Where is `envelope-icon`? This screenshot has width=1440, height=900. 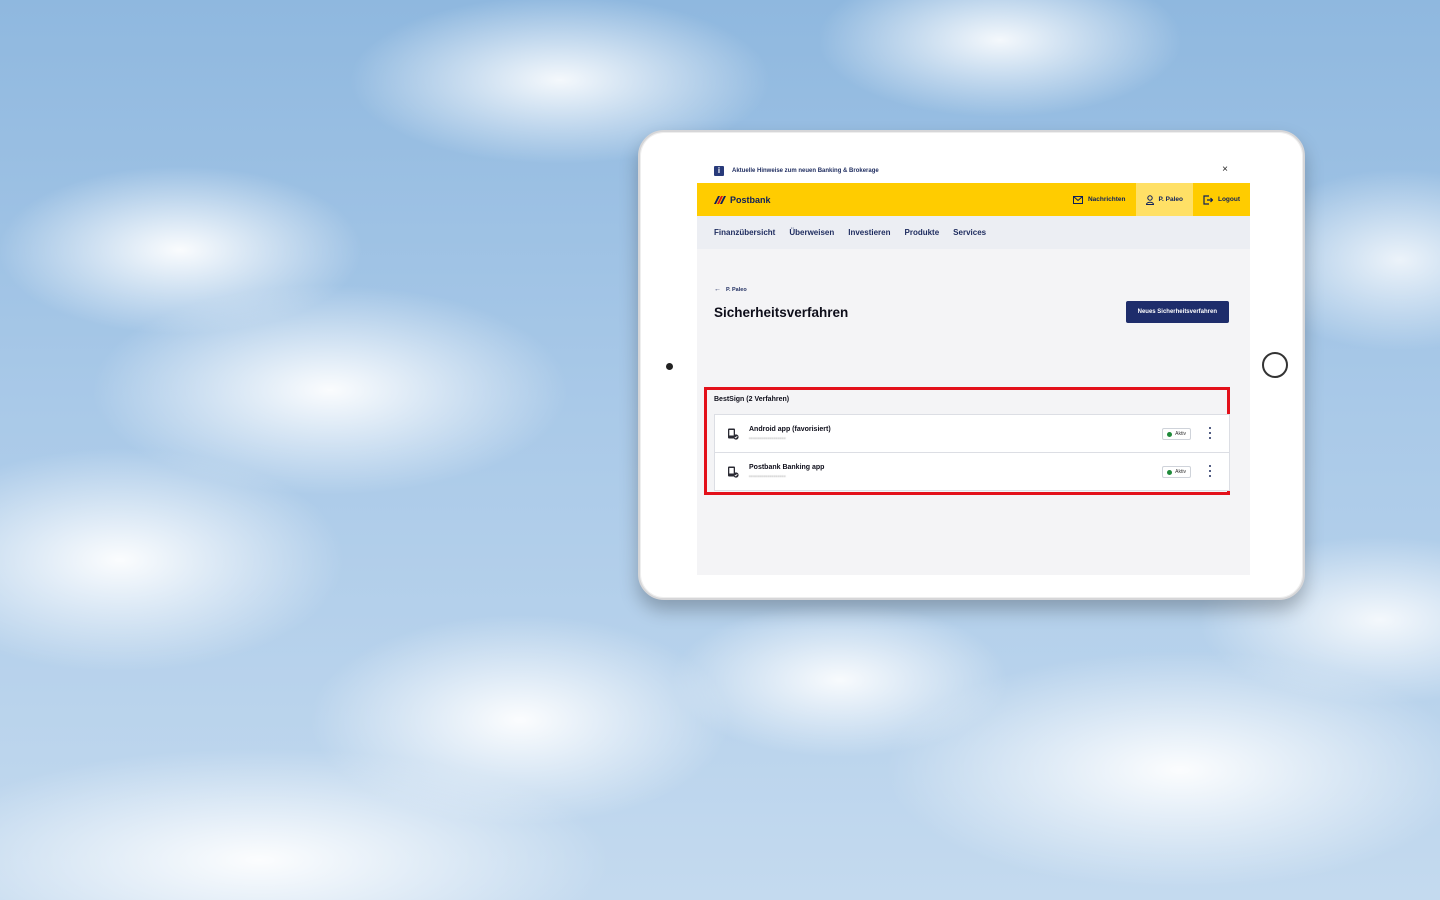 envelope-icon is located at coordinates (1077, 199).